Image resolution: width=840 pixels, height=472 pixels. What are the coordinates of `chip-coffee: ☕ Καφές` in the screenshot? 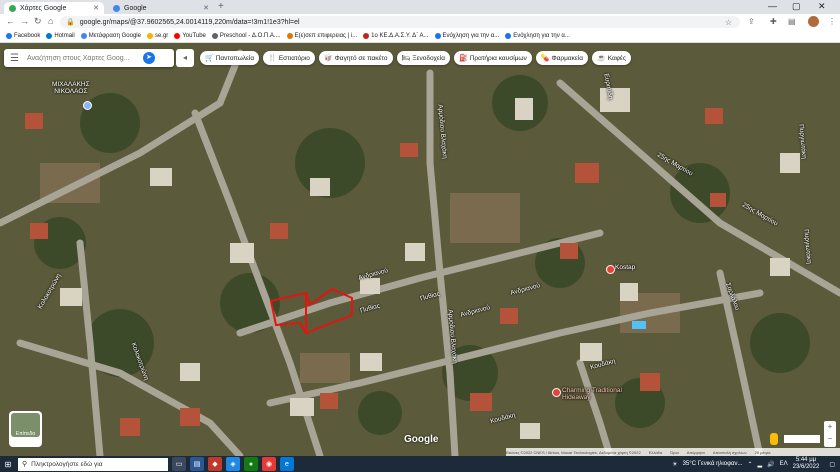 It's located at (611, 58).